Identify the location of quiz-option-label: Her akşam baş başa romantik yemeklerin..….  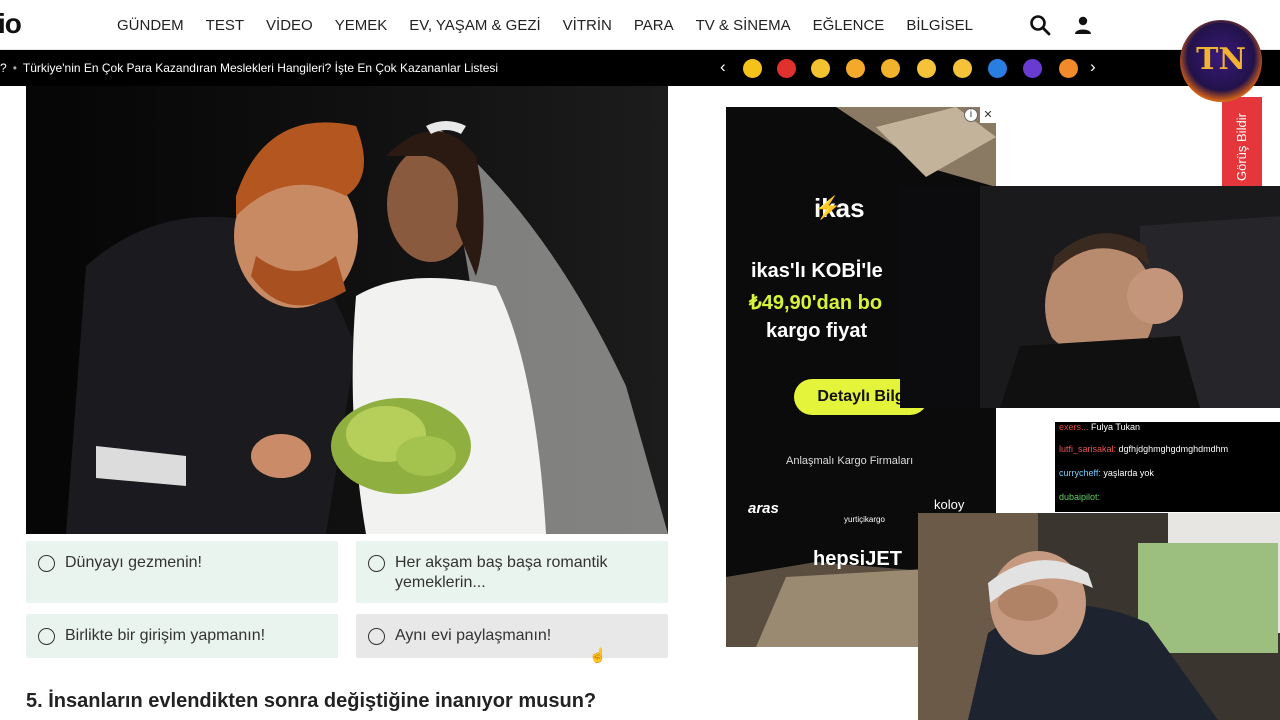
(501, 572).